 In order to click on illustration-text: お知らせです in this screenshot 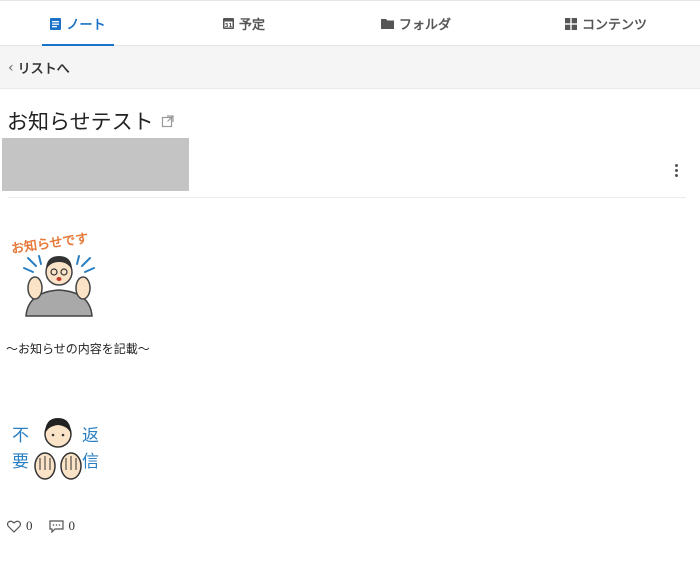, I will do `click(49, 243)`.